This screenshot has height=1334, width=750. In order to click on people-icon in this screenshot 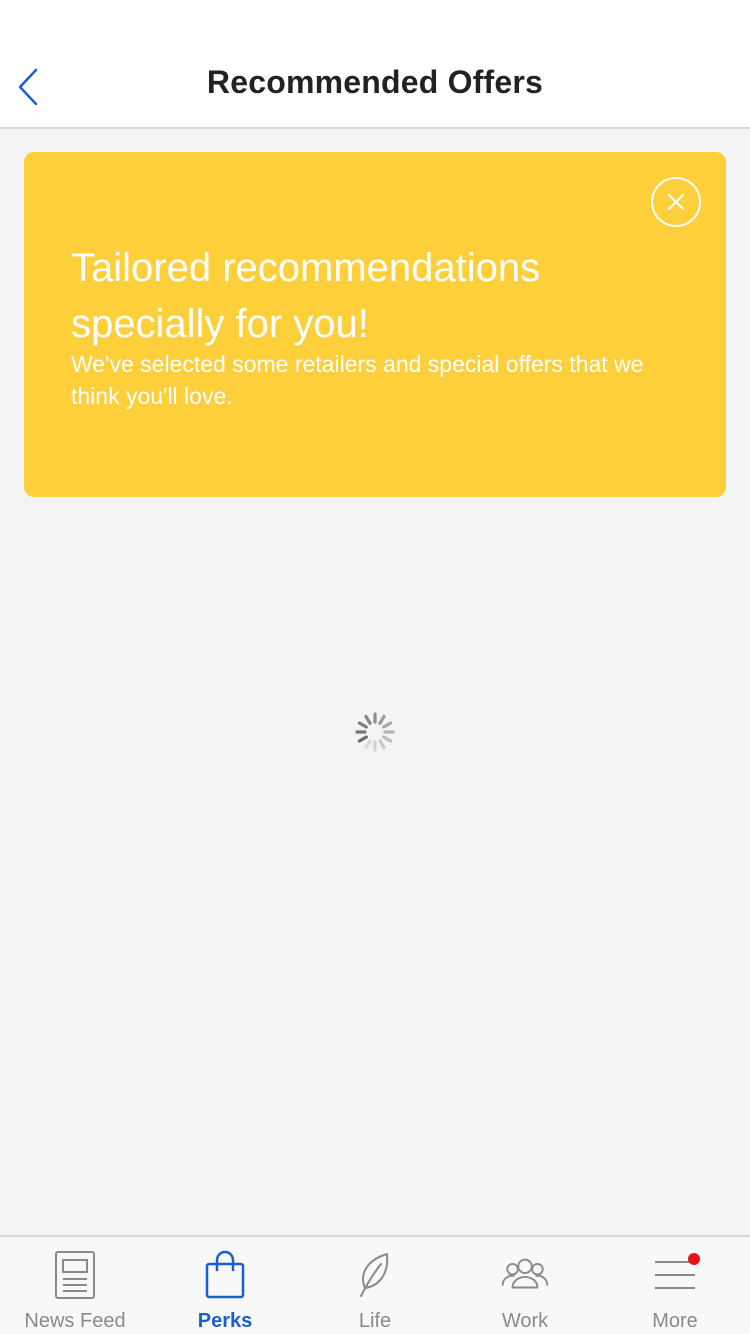, I will do `click(525, 1275)`.